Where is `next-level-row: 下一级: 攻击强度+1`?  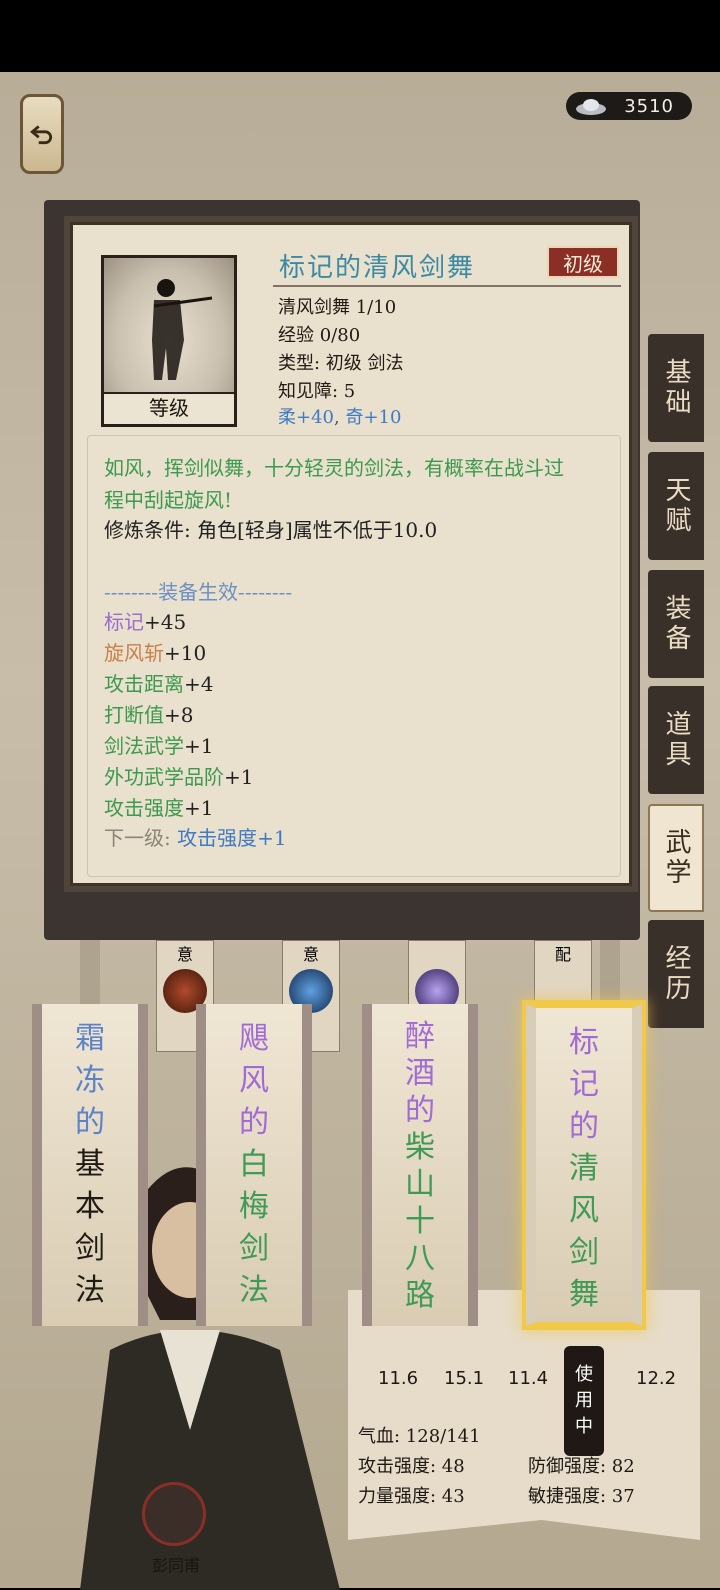 next-level-row: 下一级: 攻击强度+1 is located at coordinates (195, 838).